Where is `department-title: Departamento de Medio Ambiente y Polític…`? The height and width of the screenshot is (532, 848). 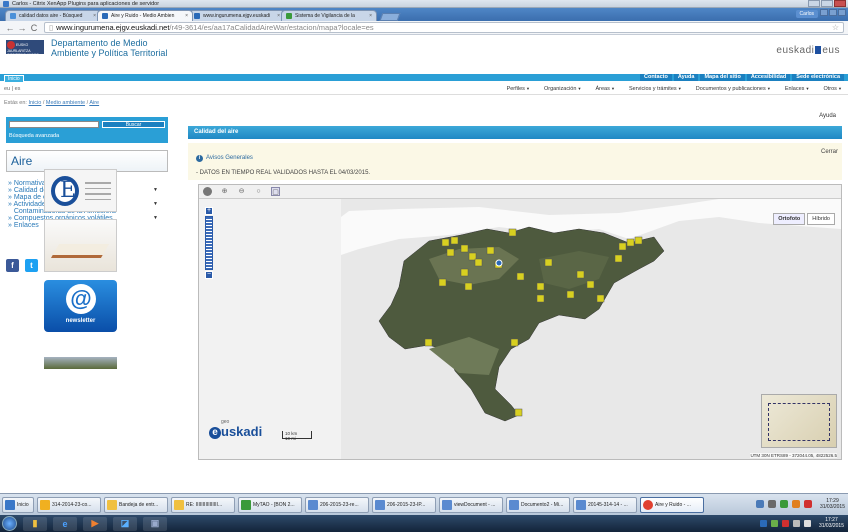
department-title: Departamento de Medio Ambiente y Polític… is located at coordinates (109, 48).